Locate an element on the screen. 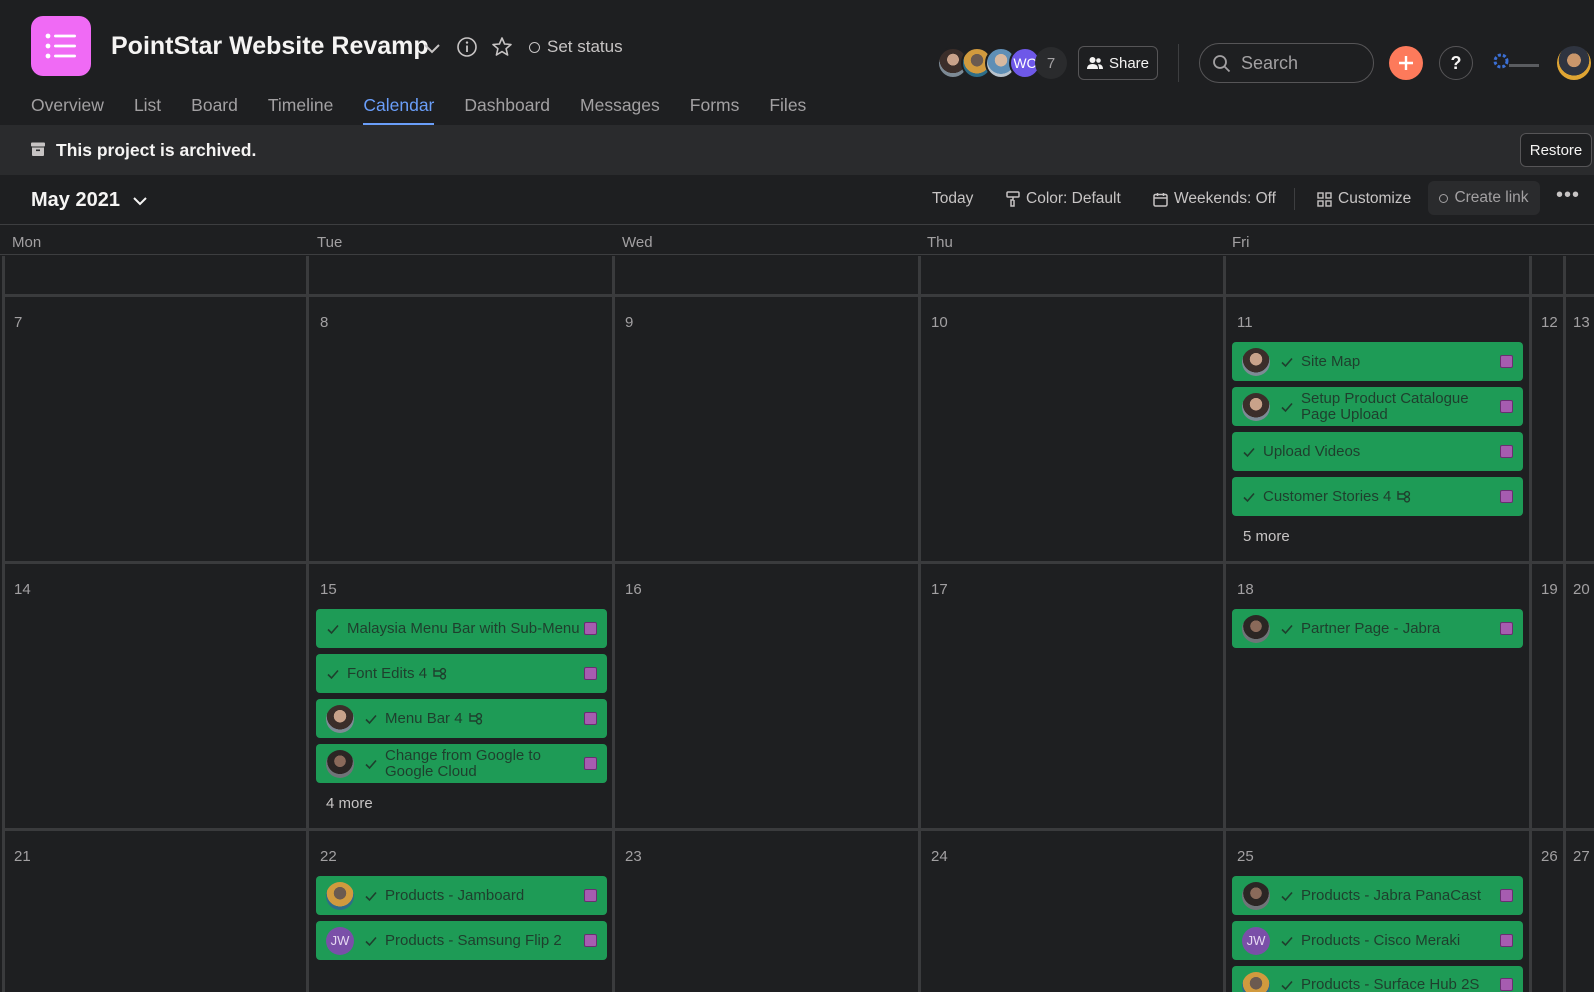 The height and width of the screenshot is (992, 1594). tab-forms: Forms is located at coordinates (715, 110).